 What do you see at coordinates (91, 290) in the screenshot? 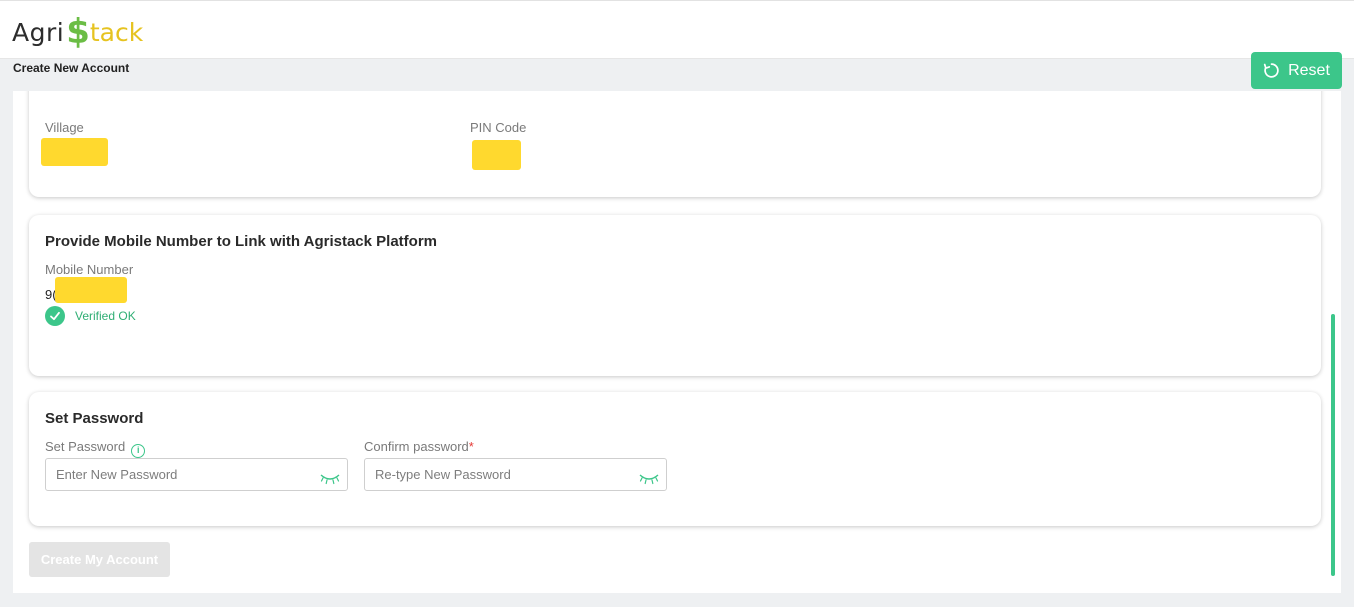
I see `mobile-number-redacted` at bounding box center [91, 290].